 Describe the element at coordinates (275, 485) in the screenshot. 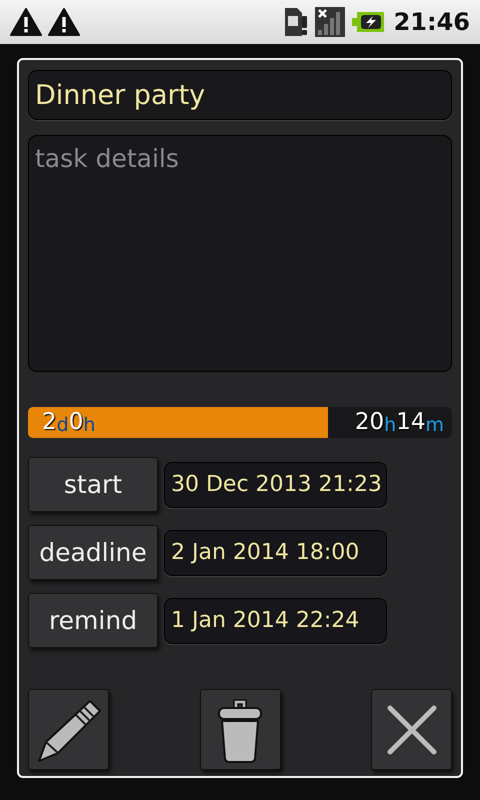

I see `date-field: 30 Dec 2013 21:23` at that location.